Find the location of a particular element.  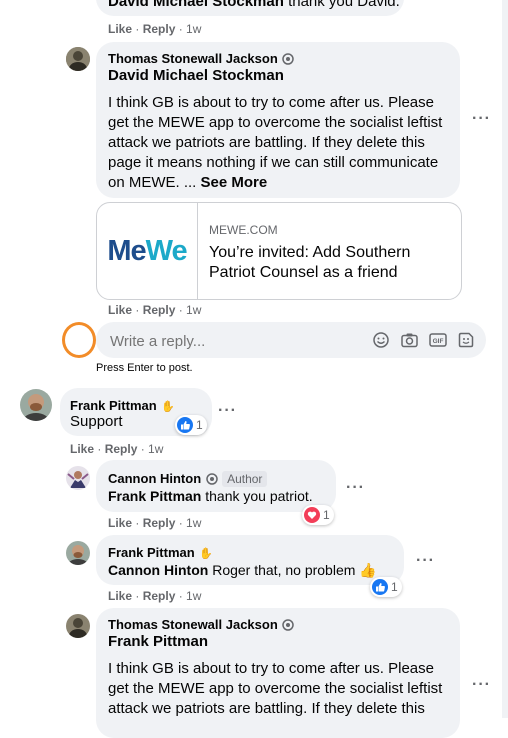

comment-bubble-partial: David Michael Stockman thank you David. is located at coordinates (250, 8).